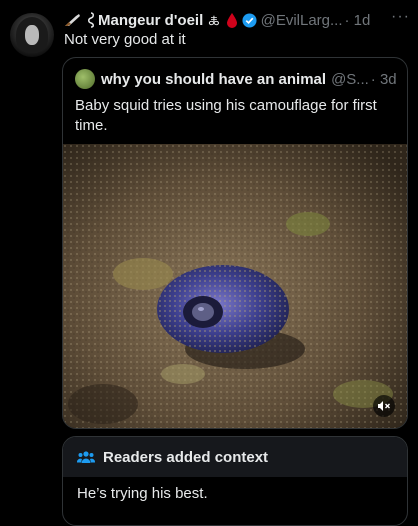  What do you see at coordinates (142, 493) in the screenshot?
I see `community-note-text: He’s trying his best.` at bounding box center [142, 493].